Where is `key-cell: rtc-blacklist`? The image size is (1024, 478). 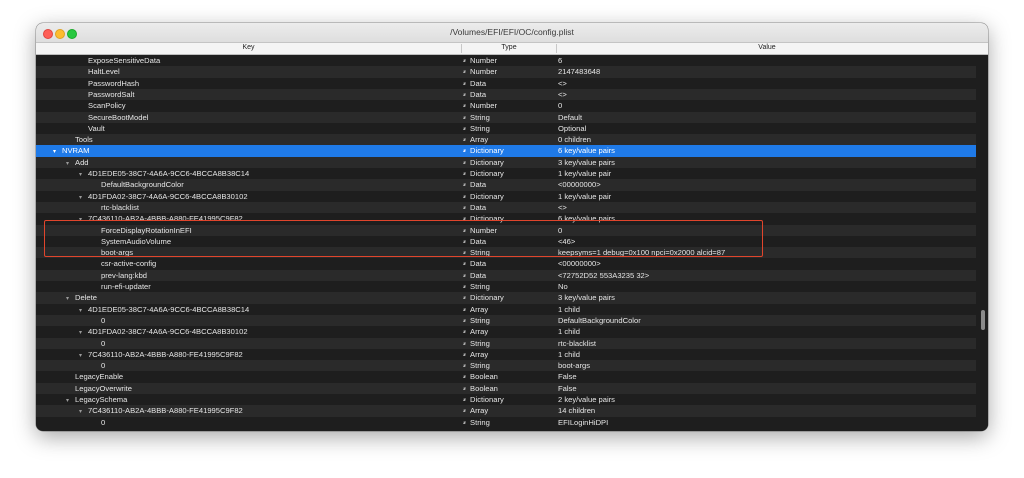 key-cell: rtc-blacklist is located at coordinates (274, 207).